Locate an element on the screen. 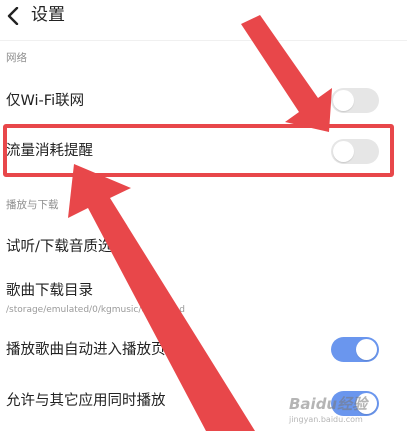 The image size is (407, 431). section-label-playback: 播放与下载 is located at coordinates (32, 205).